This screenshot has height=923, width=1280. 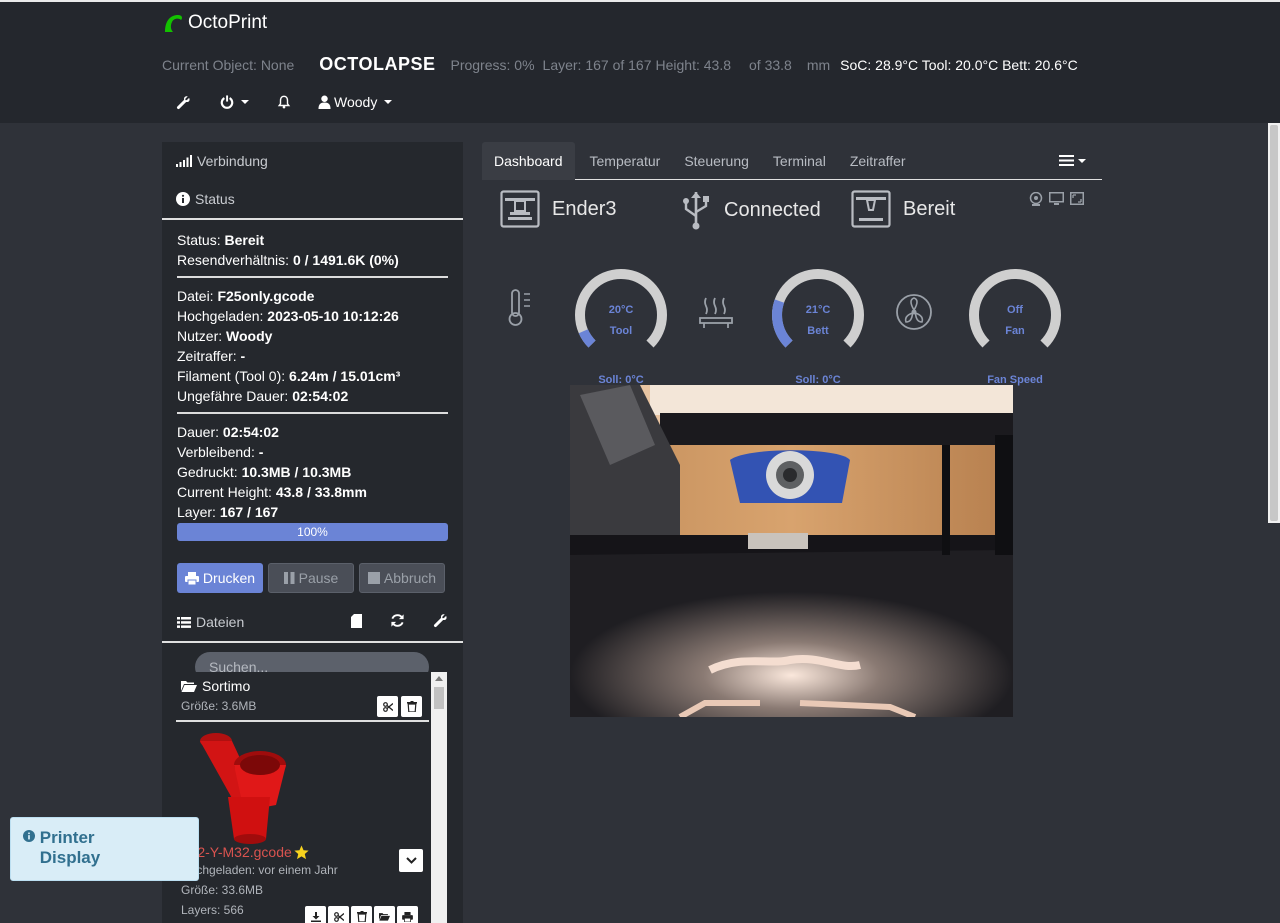 I want to click on remaining-row: Verbleibend: -, so click(x=220, y=452).